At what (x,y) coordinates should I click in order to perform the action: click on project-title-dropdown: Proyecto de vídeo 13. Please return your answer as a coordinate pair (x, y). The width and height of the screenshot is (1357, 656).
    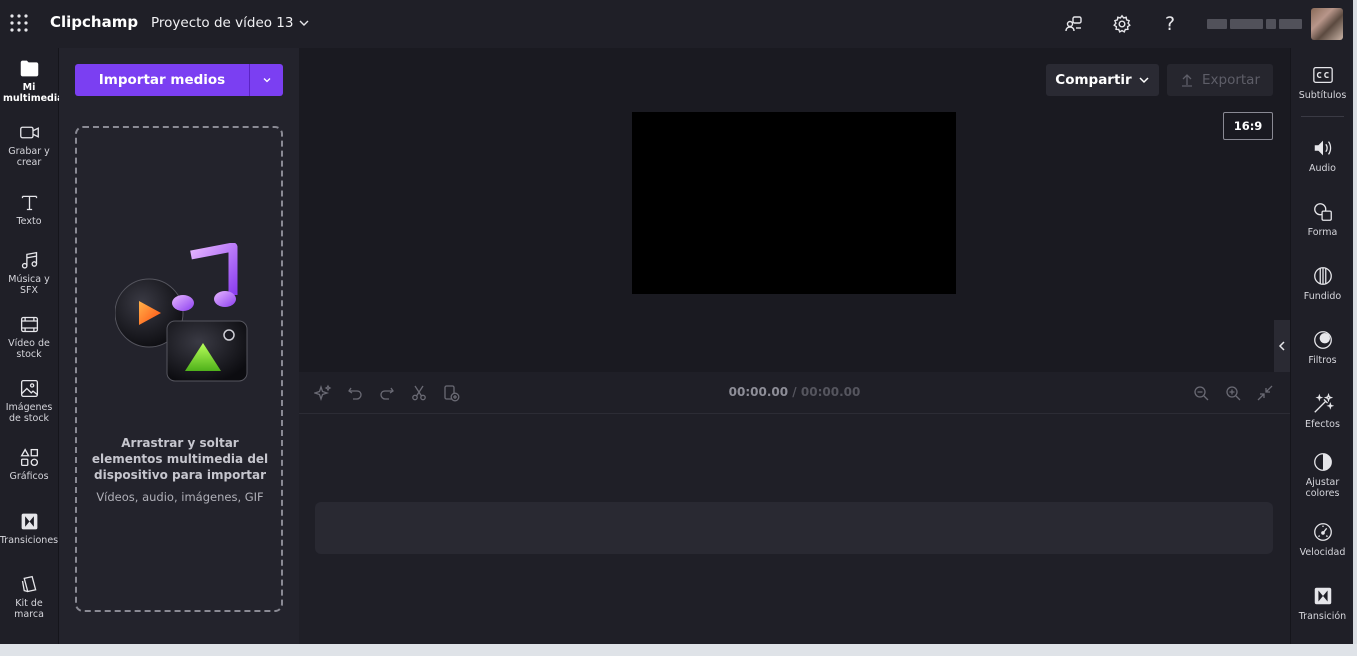
    Looking at the image, I should click on (230, 23).